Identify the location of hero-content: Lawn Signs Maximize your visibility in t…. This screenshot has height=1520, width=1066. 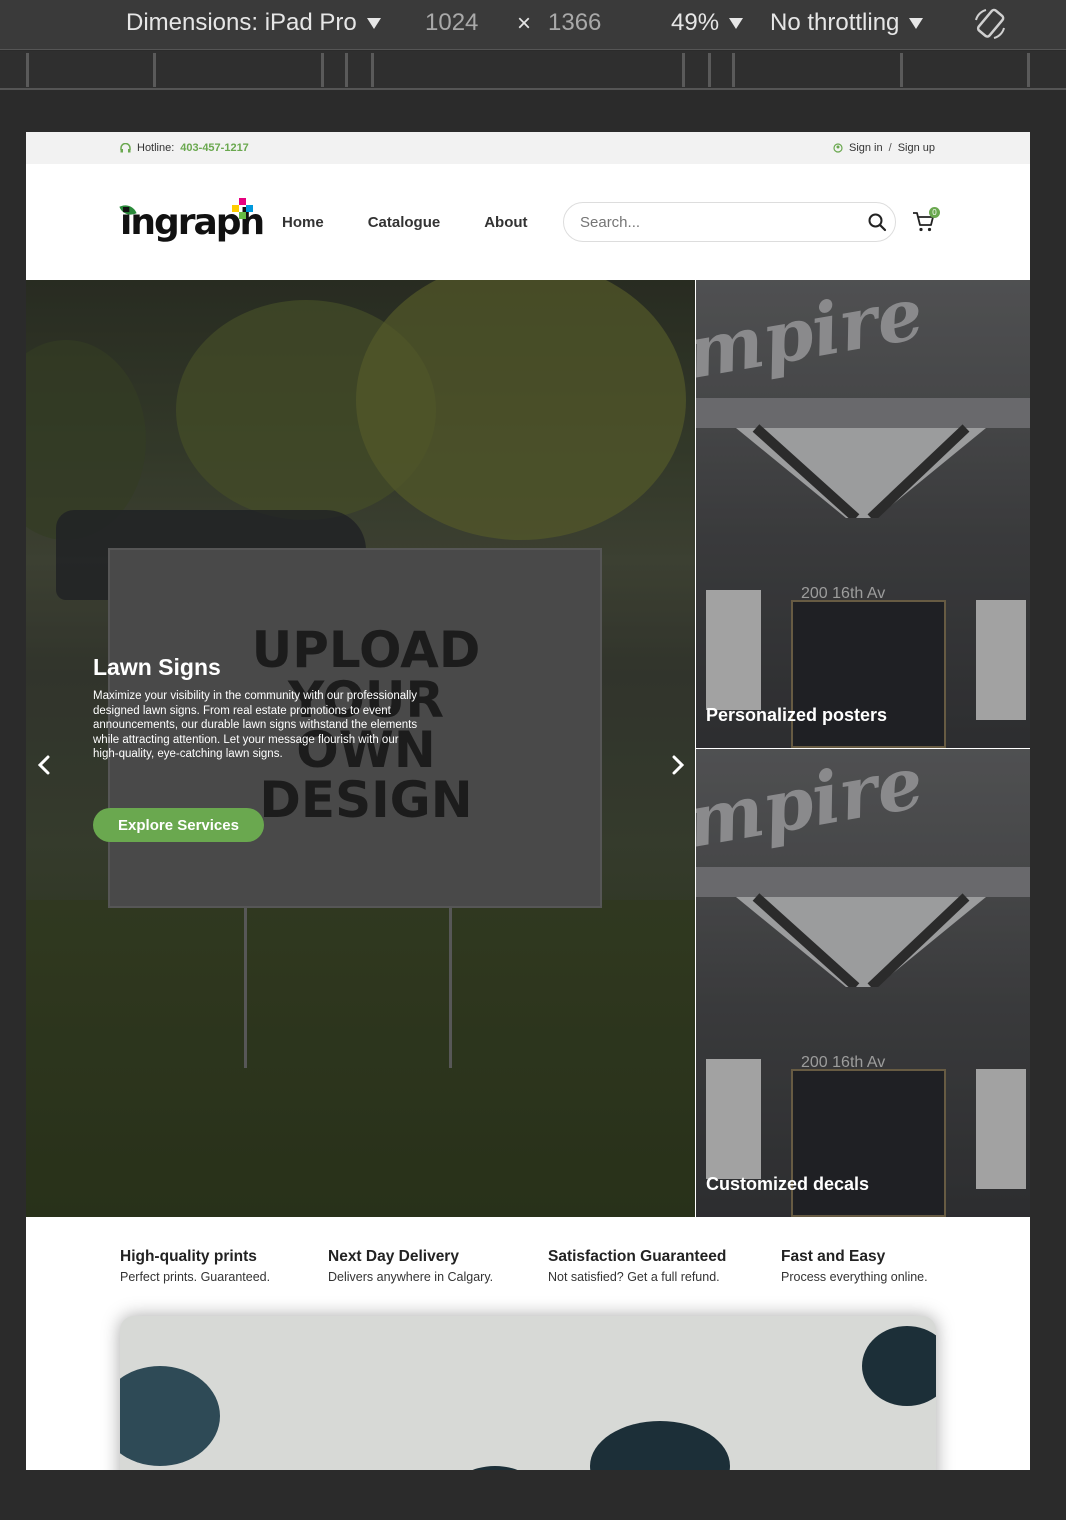
(258, 708).